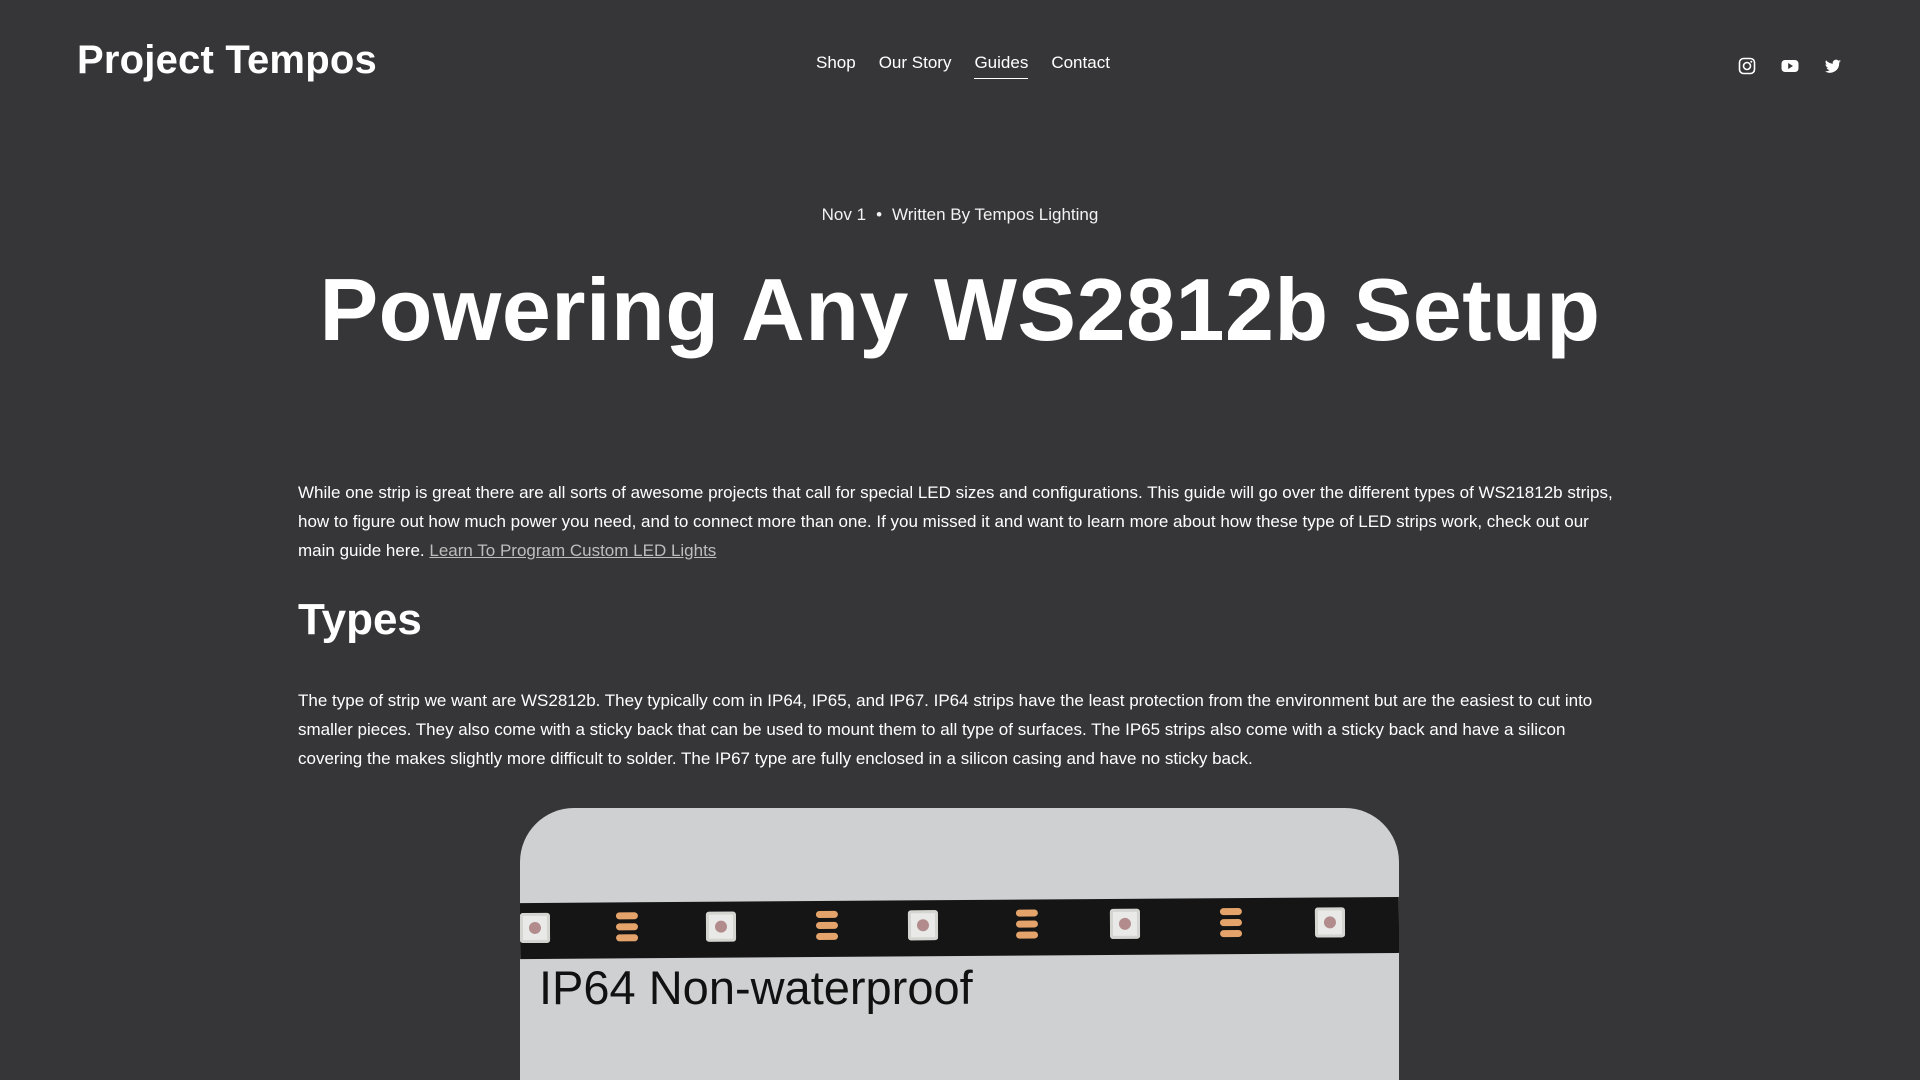 The width and height of the screenshot is (1920, 1080). I want to click on youtube-icon, so click(1790, 66).